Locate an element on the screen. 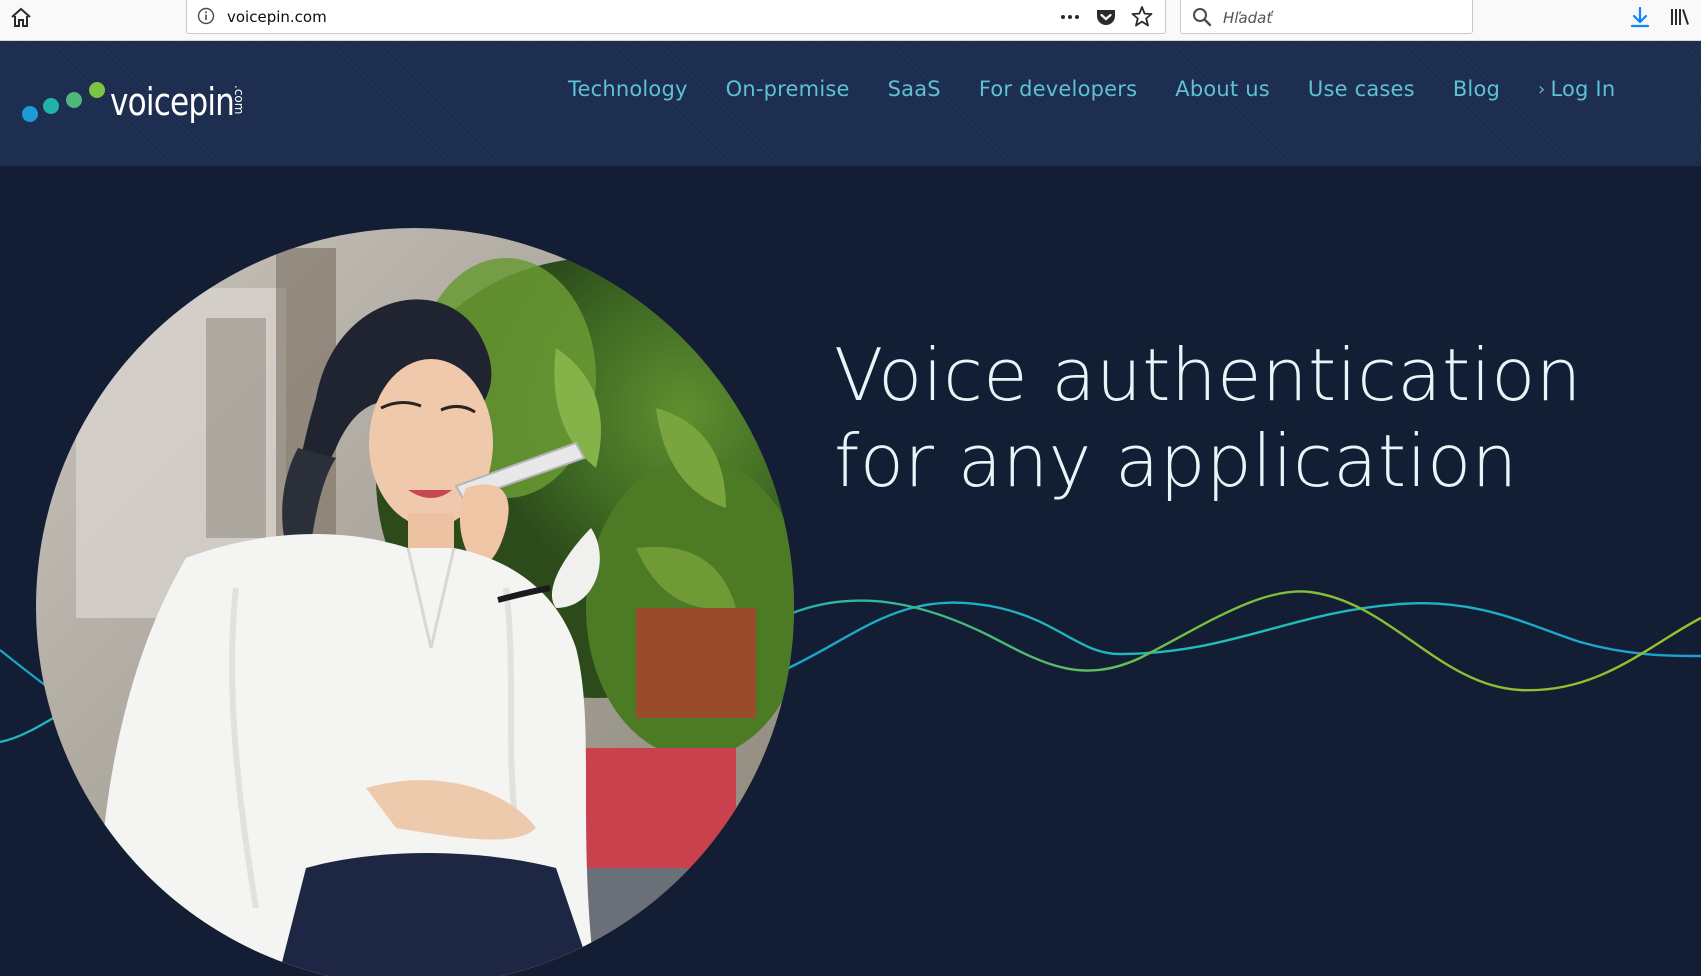  bookmark-star-icon is located at coordinates (1142, 17).